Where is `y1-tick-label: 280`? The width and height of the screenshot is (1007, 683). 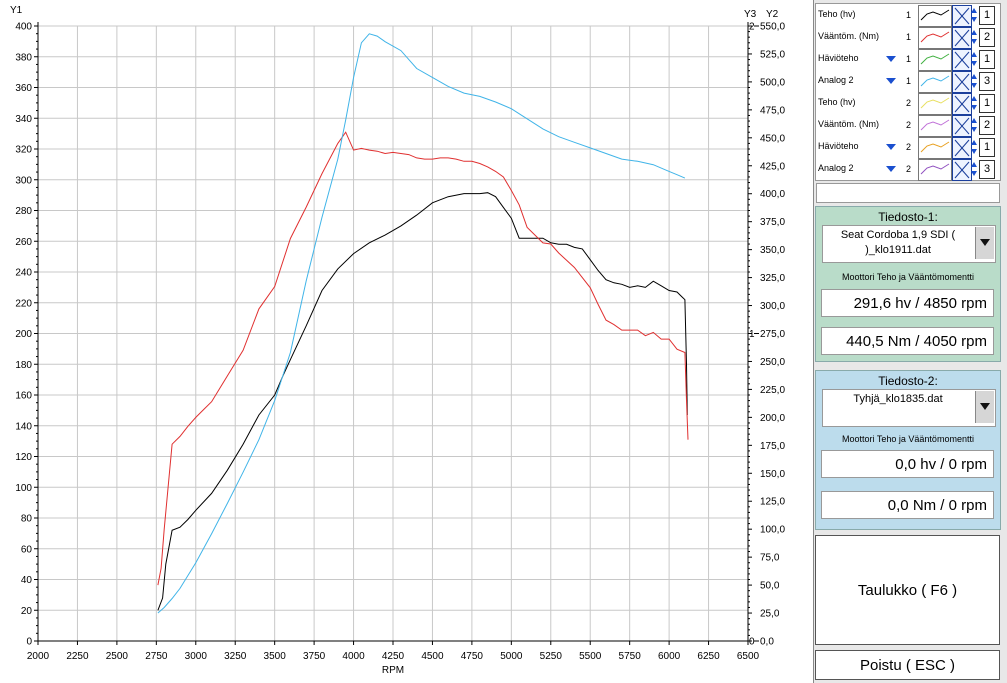
y1-tick-label: 280 is located at coordinates (23, 211).